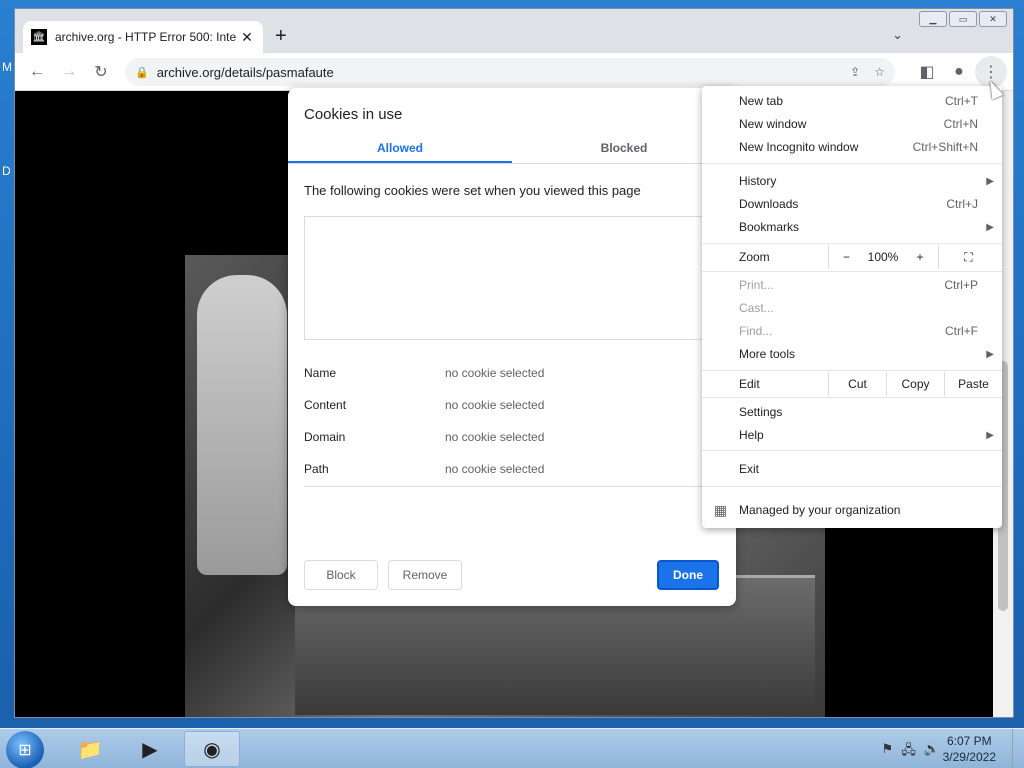 This screenshot has height=768, width=1024. I want to click on detail-row: Path no cookie selected, so click(512, 478).